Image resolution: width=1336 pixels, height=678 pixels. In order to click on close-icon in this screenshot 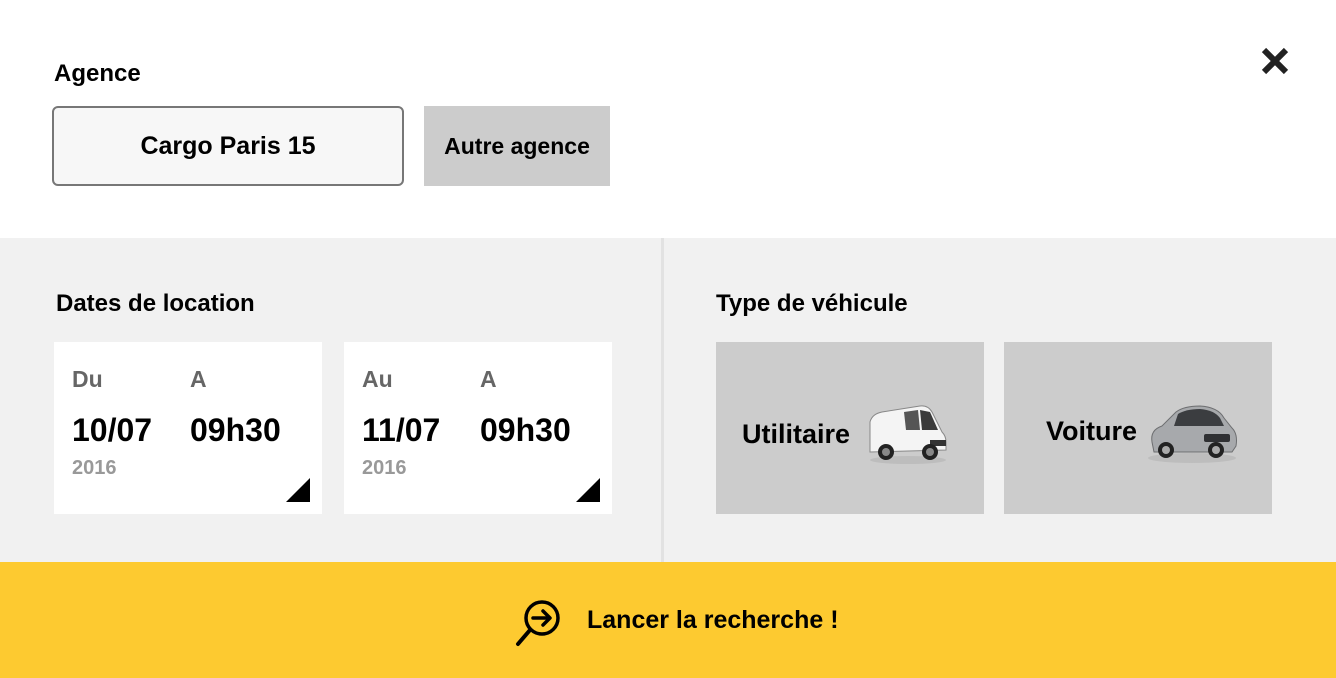, I will do `click(1275, 61)`.